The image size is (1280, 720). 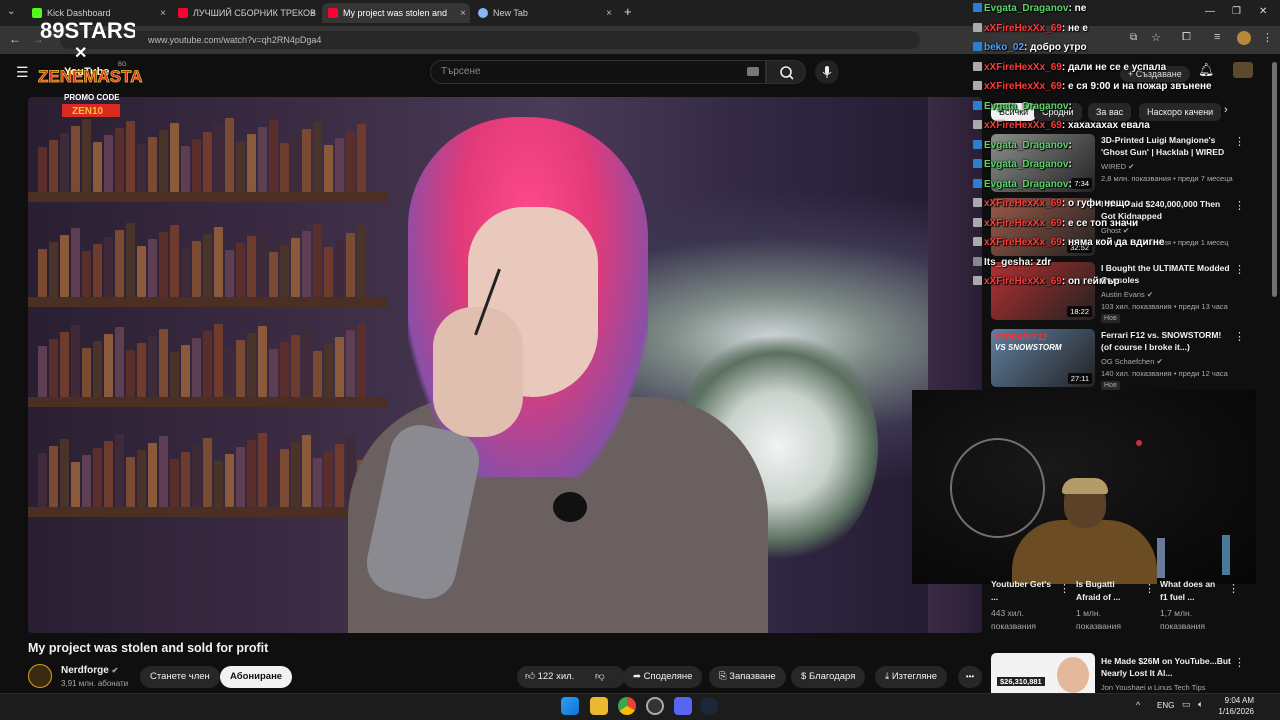 What do you see at coordinates (627, 706) in the screenshot?
I see `chrome-icon` at bounding box center [627, 706].